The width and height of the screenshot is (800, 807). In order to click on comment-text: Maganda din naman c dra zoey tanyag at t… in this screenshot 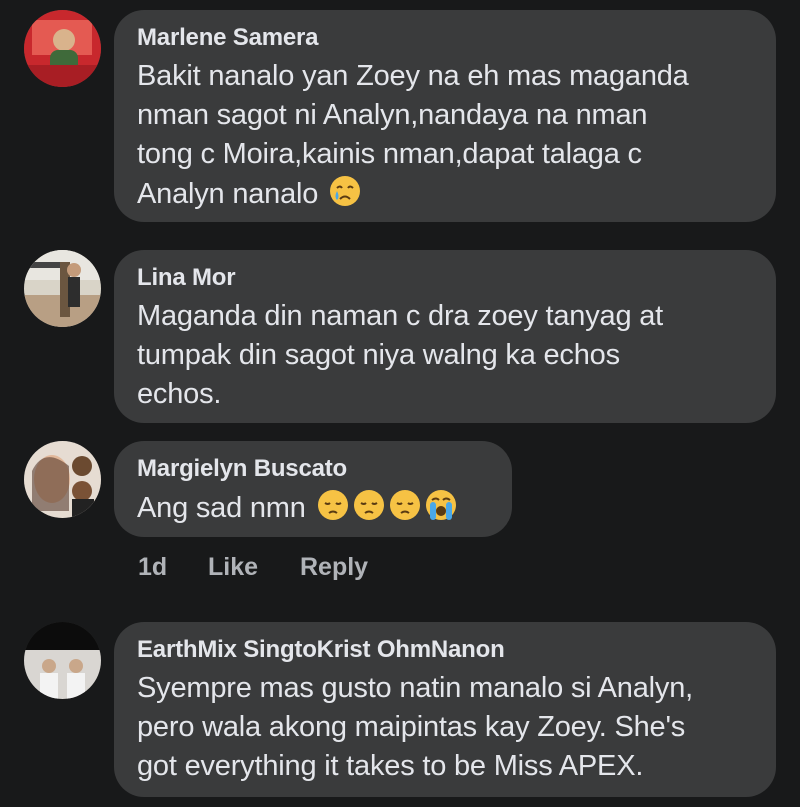, I will do `click(400, 355)`.